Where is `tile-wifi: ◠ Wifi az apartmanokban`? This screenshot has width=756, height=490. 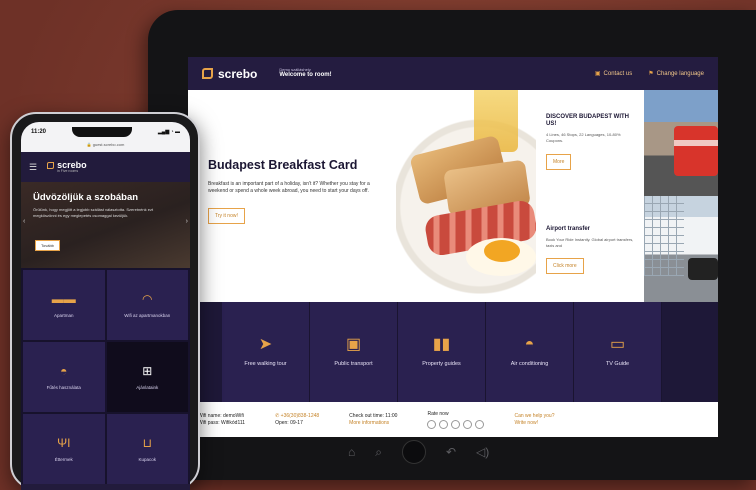
tile-wifi: ◠ Wifi az apartmanokban is located at coordinates (147, 305).